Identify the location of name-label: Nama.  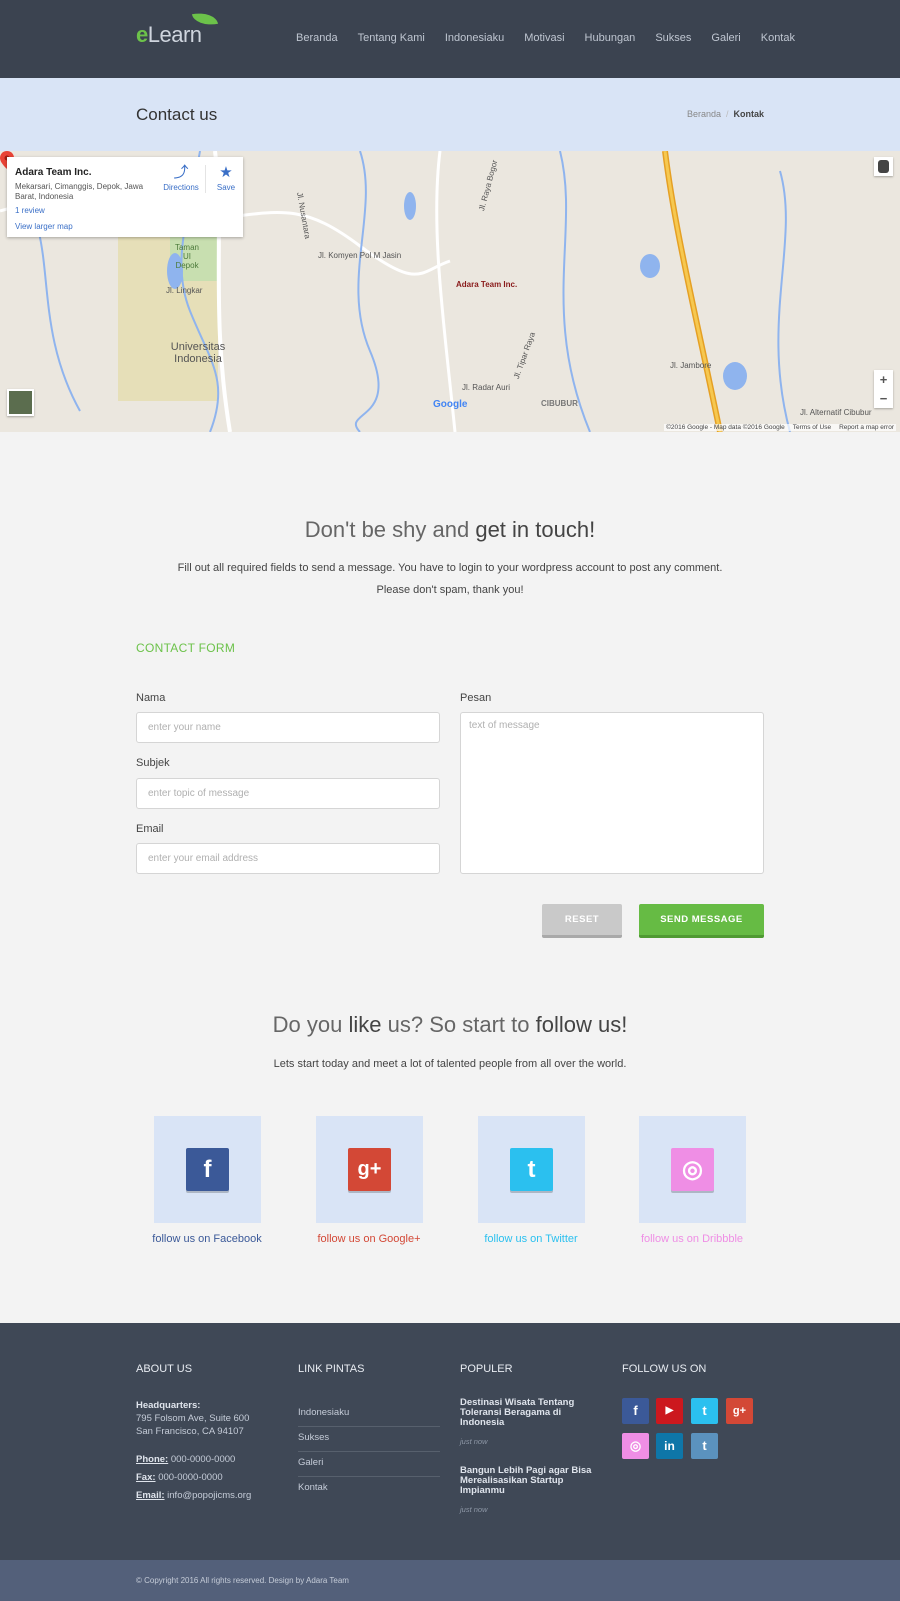
(151, 698).